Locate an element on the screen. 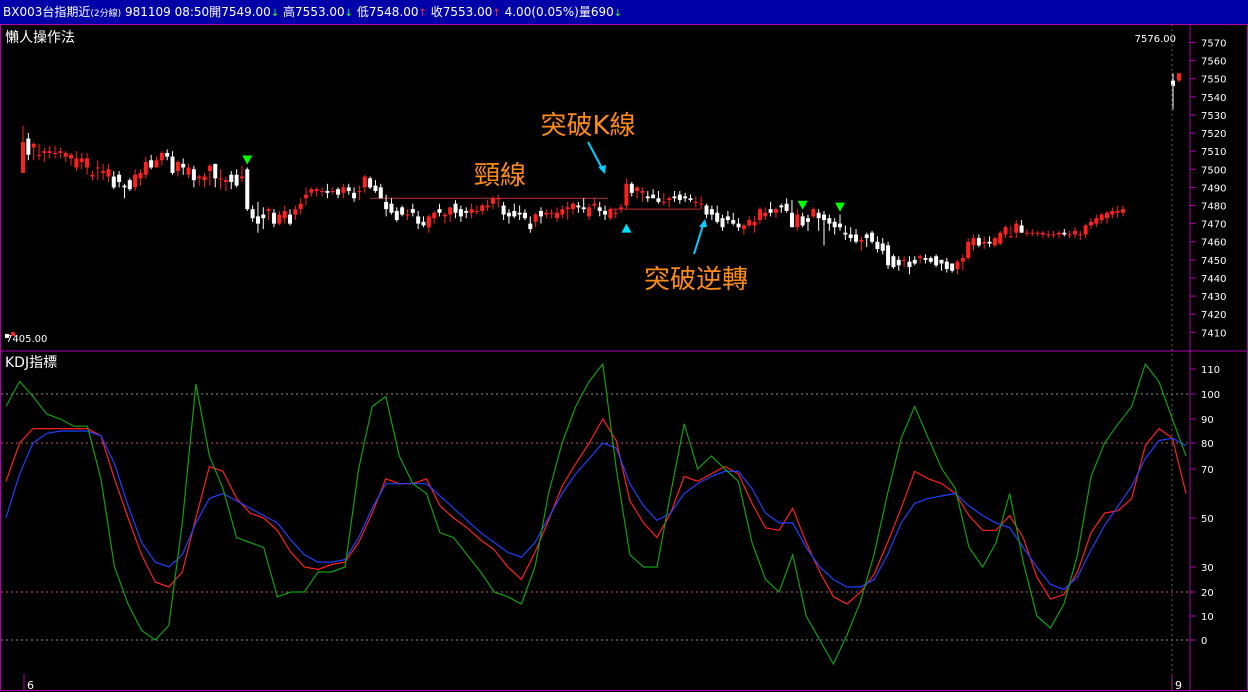 Image resolution: width=1248 pixels, height=692 pixels. y-tick-label: 7510 is located at coordinates (1213, 152).